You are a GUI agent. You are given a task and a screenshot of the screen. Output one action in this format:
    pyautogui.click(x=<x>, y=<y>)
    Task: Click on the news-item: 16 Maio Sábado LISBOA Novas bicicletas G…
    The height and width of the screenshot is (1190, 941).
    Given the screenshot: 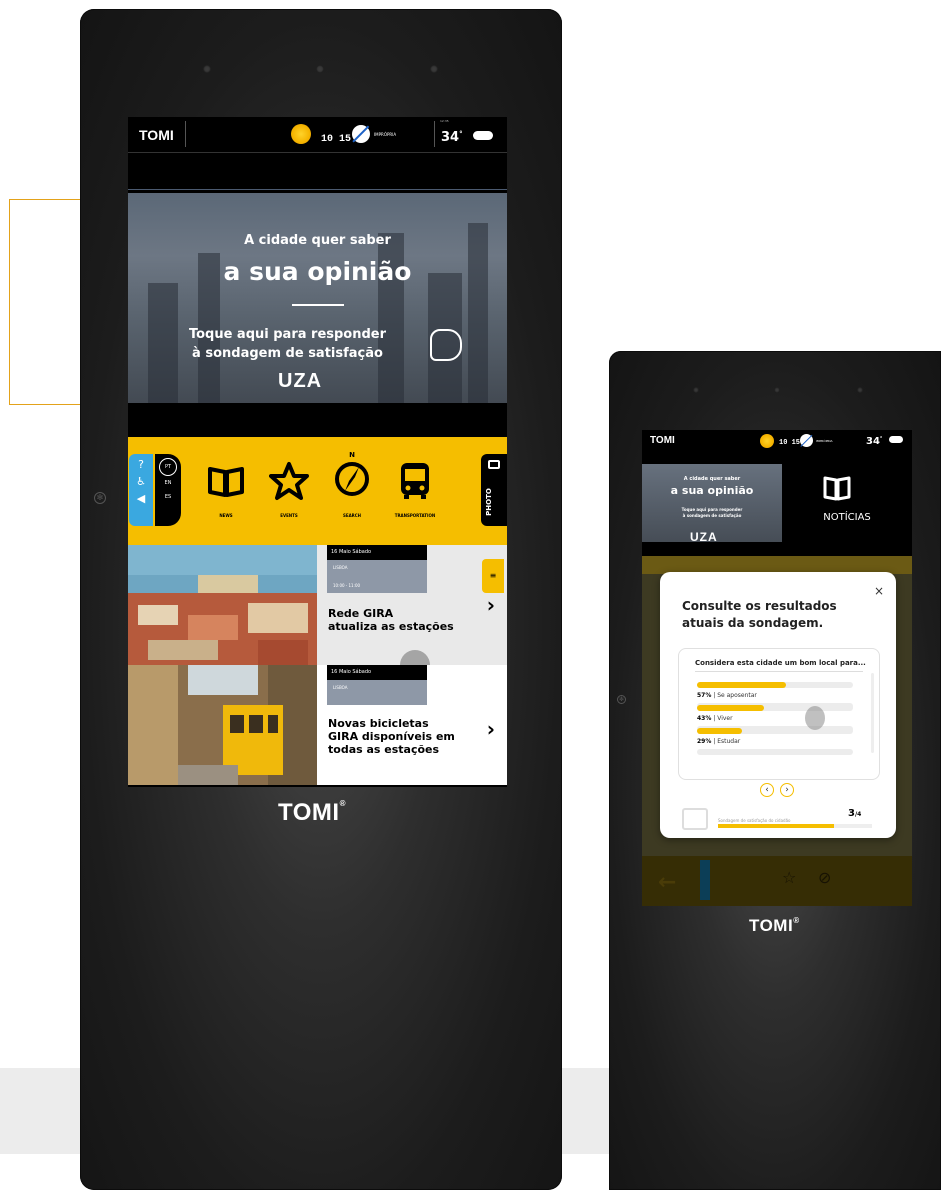 What is the action you would take?
    pyautogui.click(x=317, y=725)
    